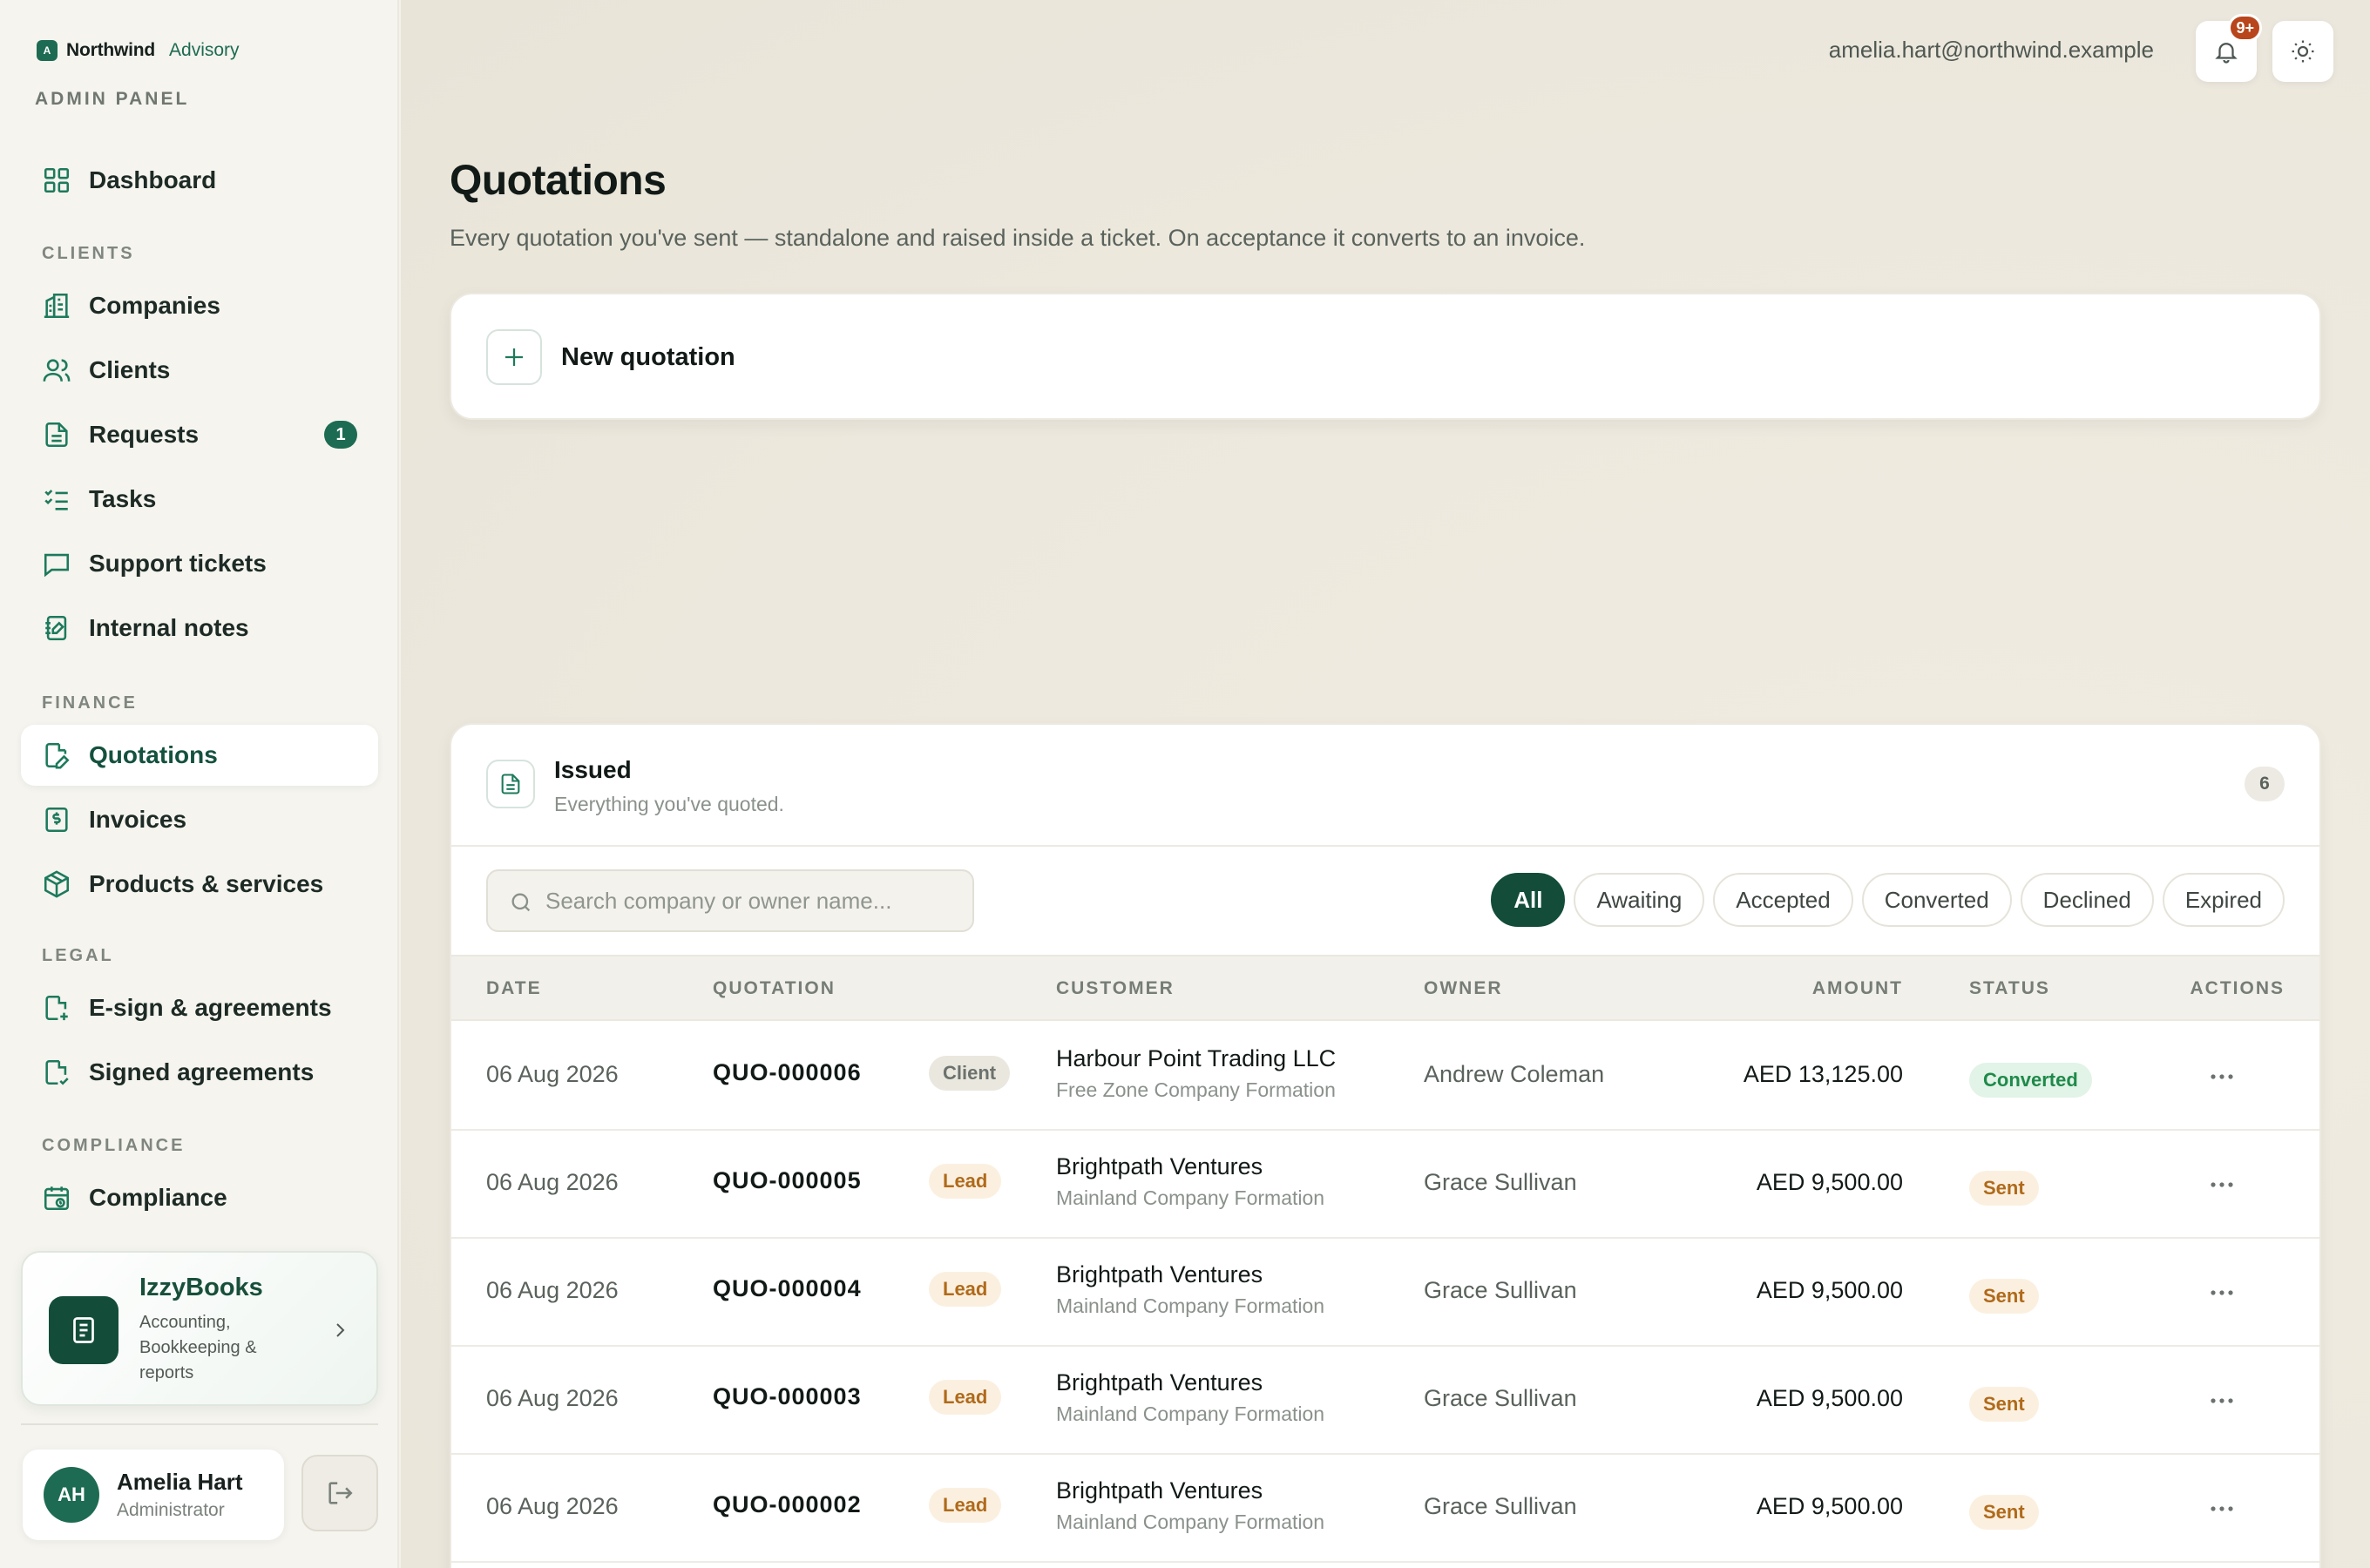  What do you see at coordinates (169, 628) in the screenshot?
I see `sidebar-item-label: Internal notes` at bounding box center [169, 628].